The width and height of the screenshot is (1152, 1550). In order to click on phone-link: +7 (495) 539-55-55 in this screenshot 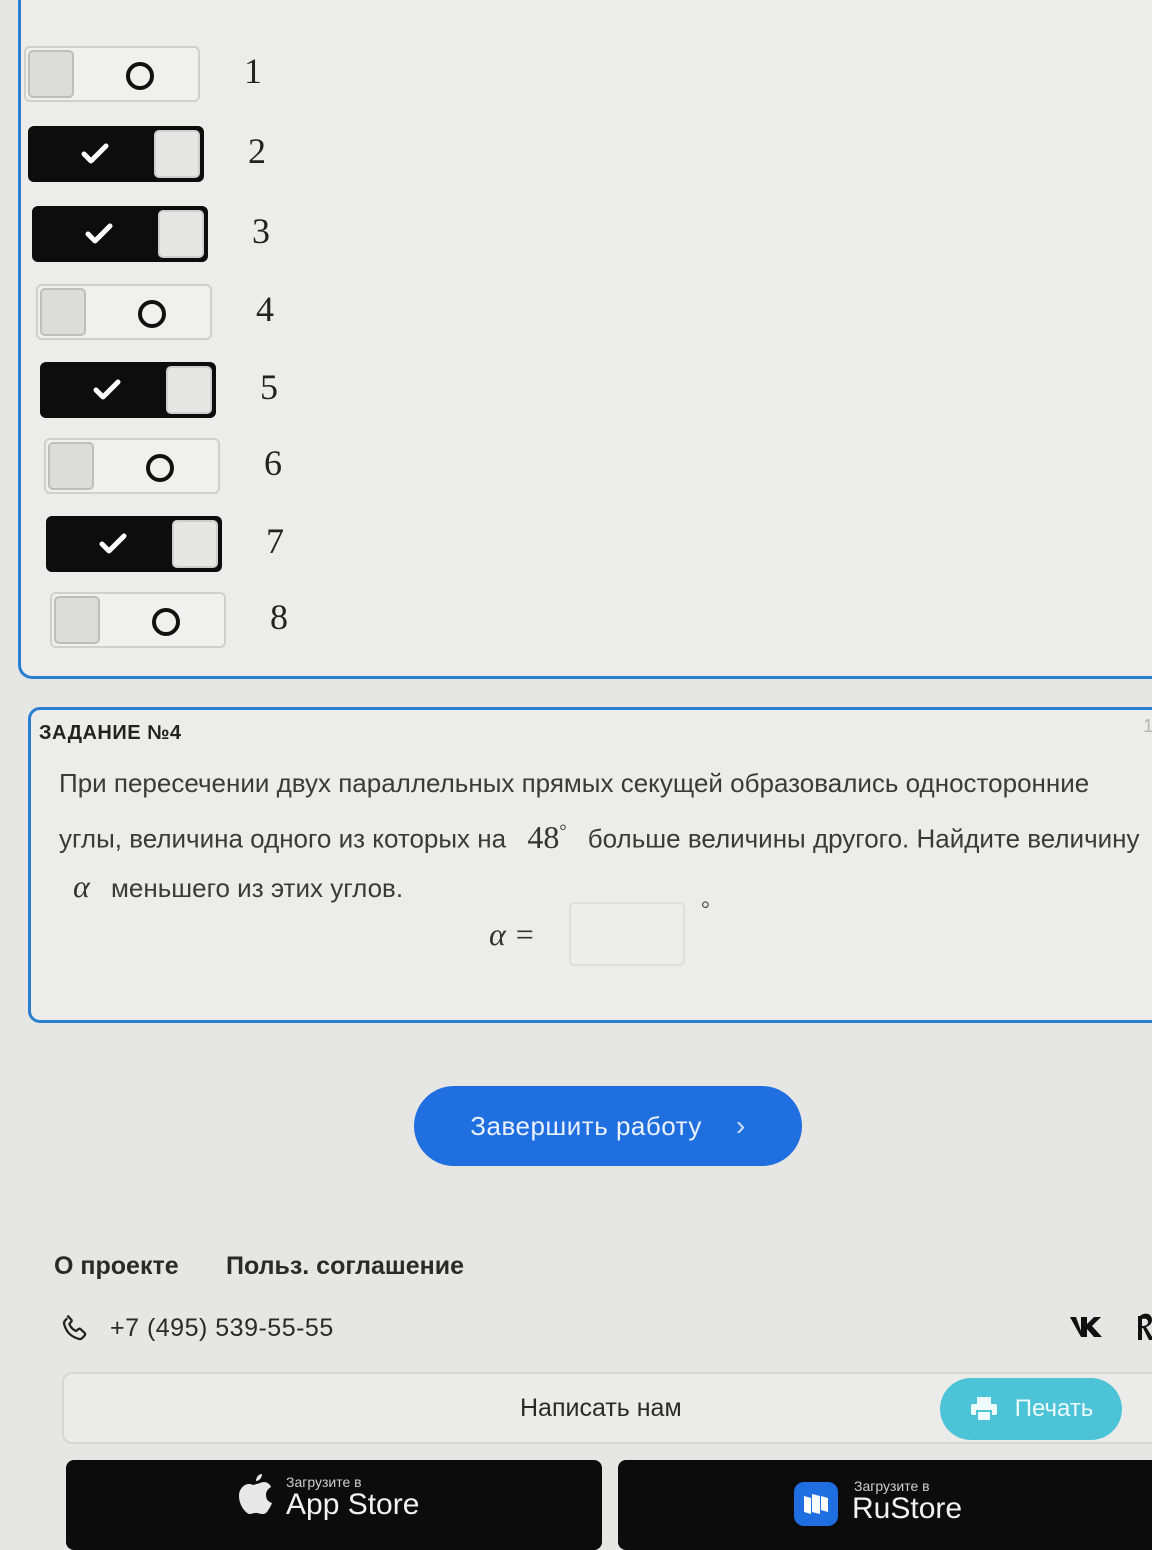, I will do `click(196, 1328)`.